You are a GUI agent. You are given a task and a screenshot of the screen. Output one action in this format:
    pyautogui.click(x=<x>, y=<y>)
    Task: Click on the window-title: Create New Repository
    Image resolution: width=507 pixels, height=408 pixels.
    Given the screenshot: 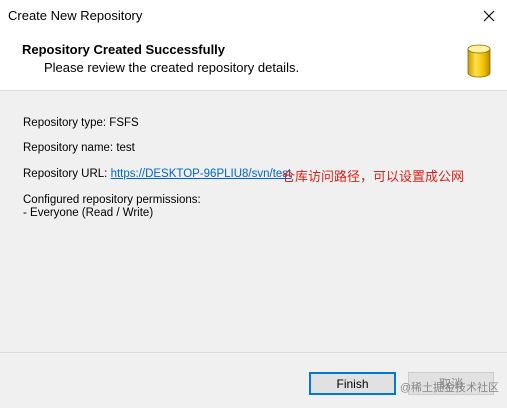 What is the action you would take?
    pyautogui.click(x=75, y=15)
    